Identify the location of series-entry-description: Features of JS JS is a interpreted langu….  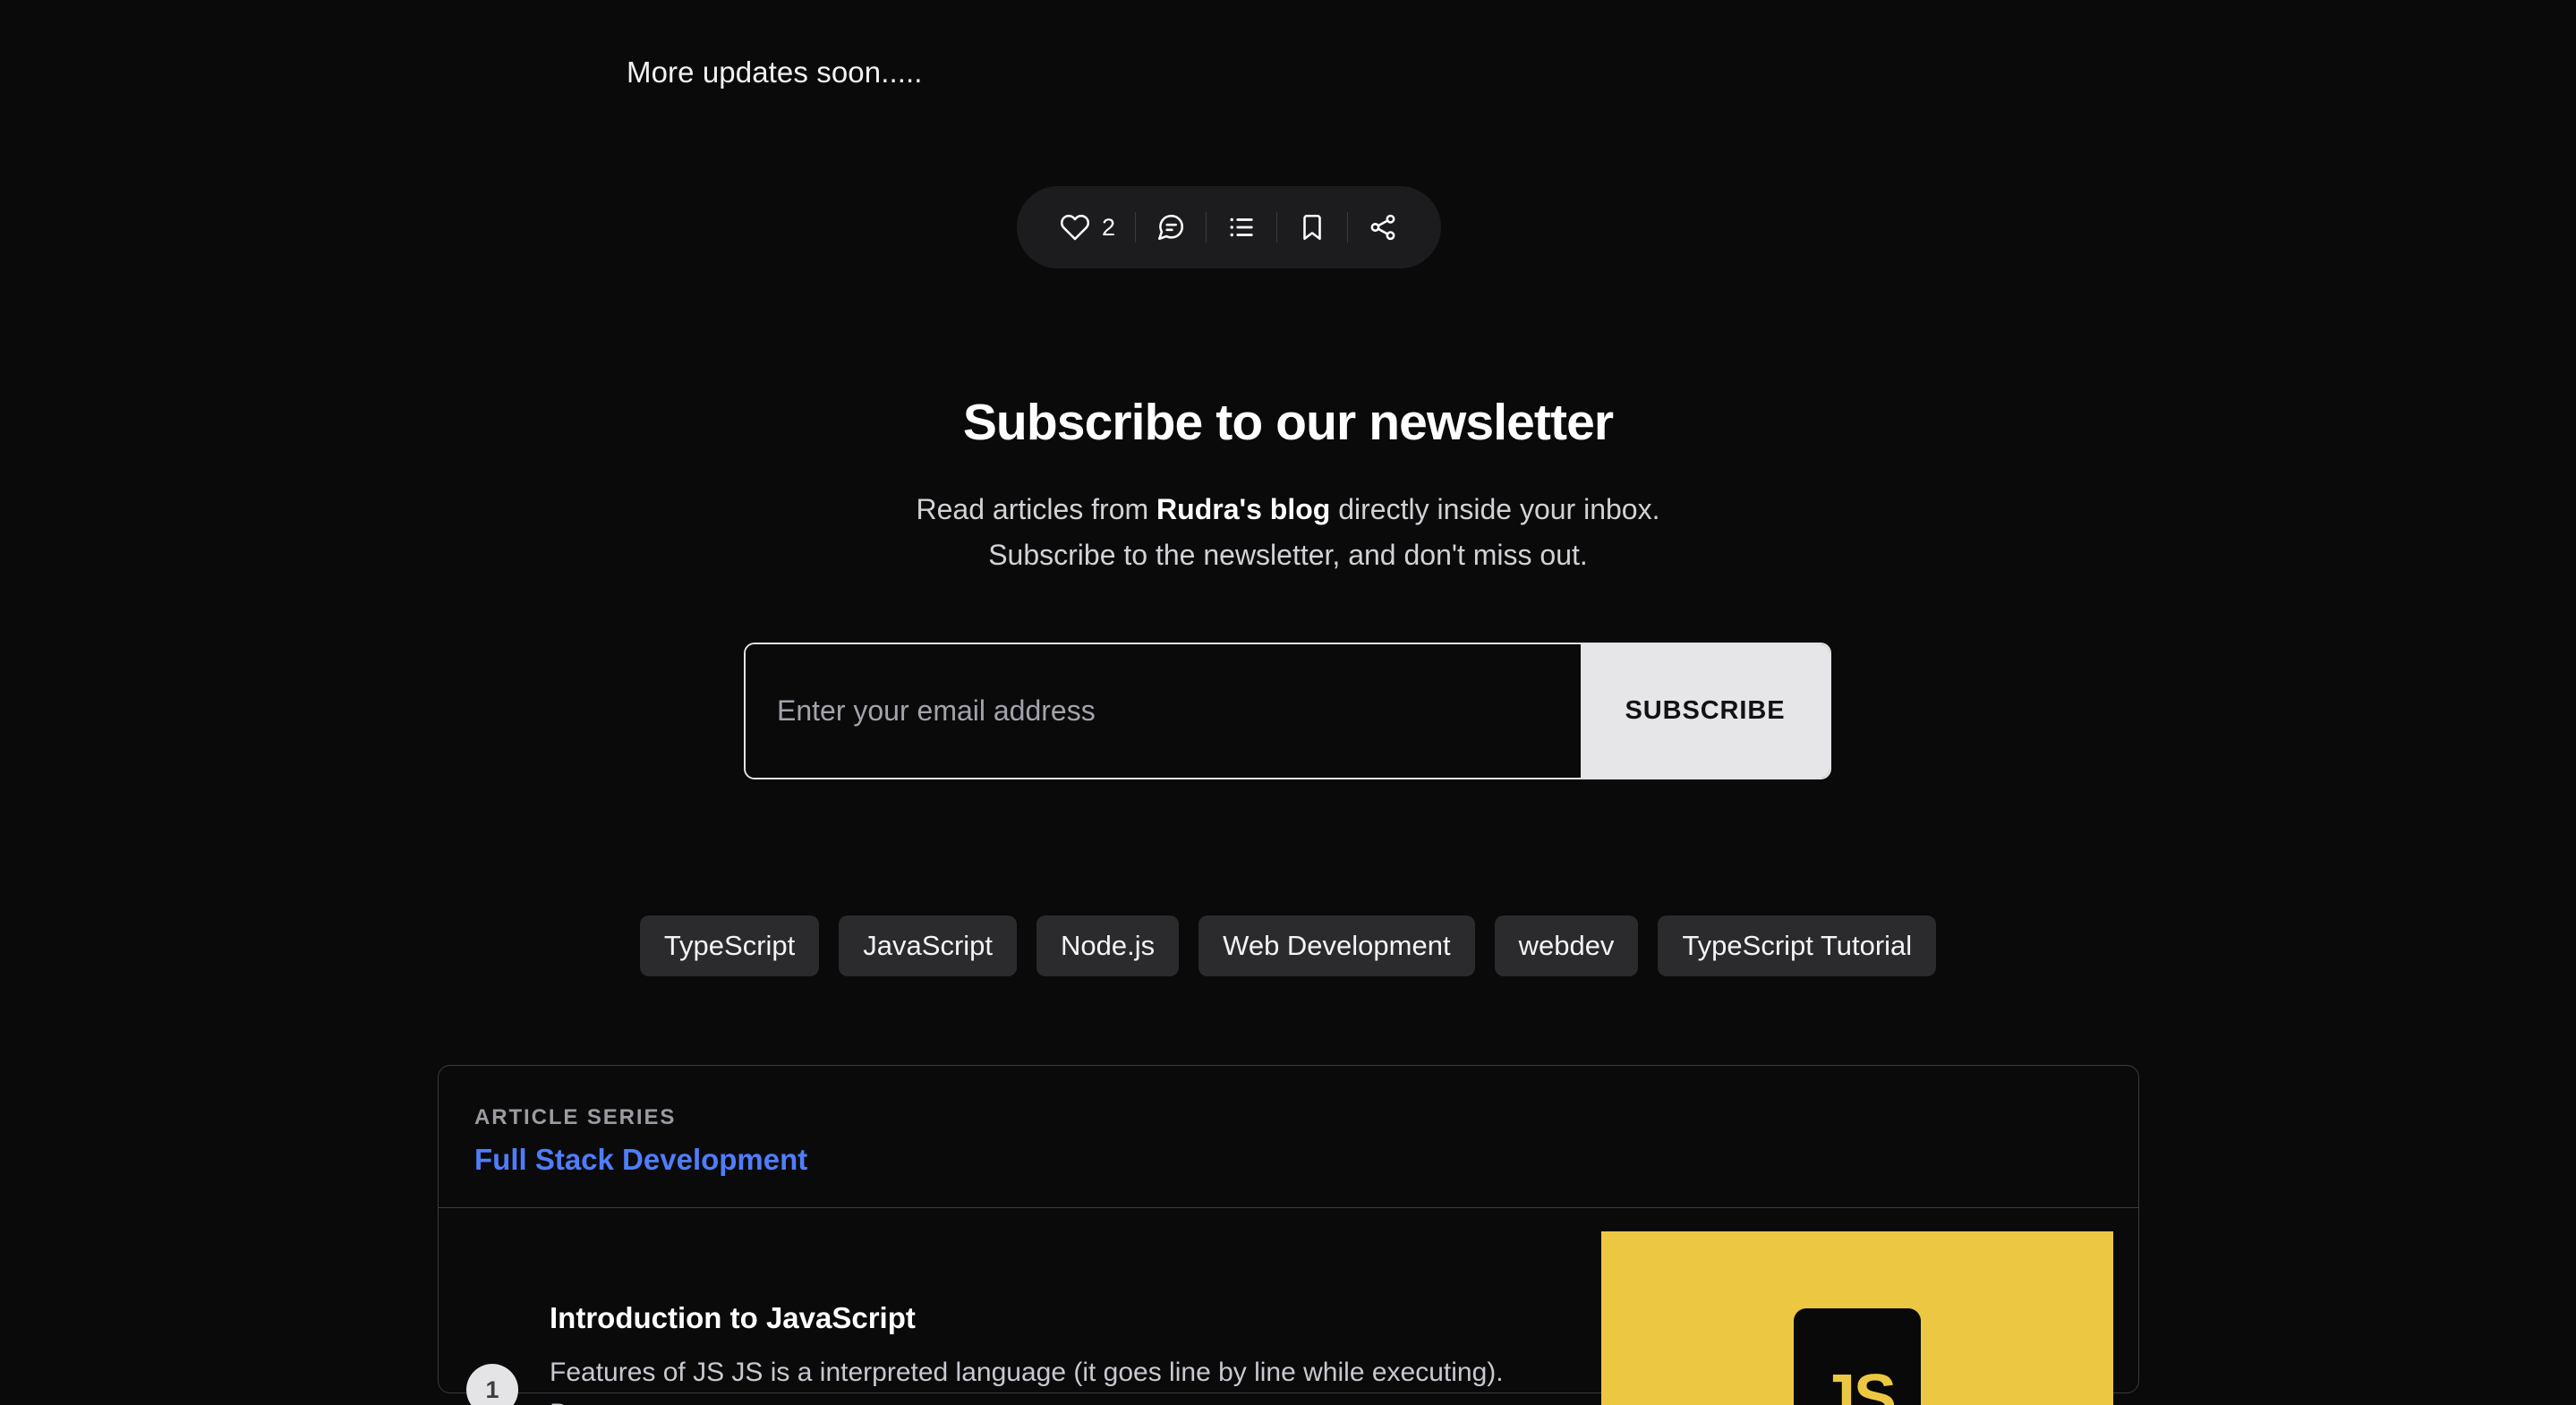
(1027, 1381).